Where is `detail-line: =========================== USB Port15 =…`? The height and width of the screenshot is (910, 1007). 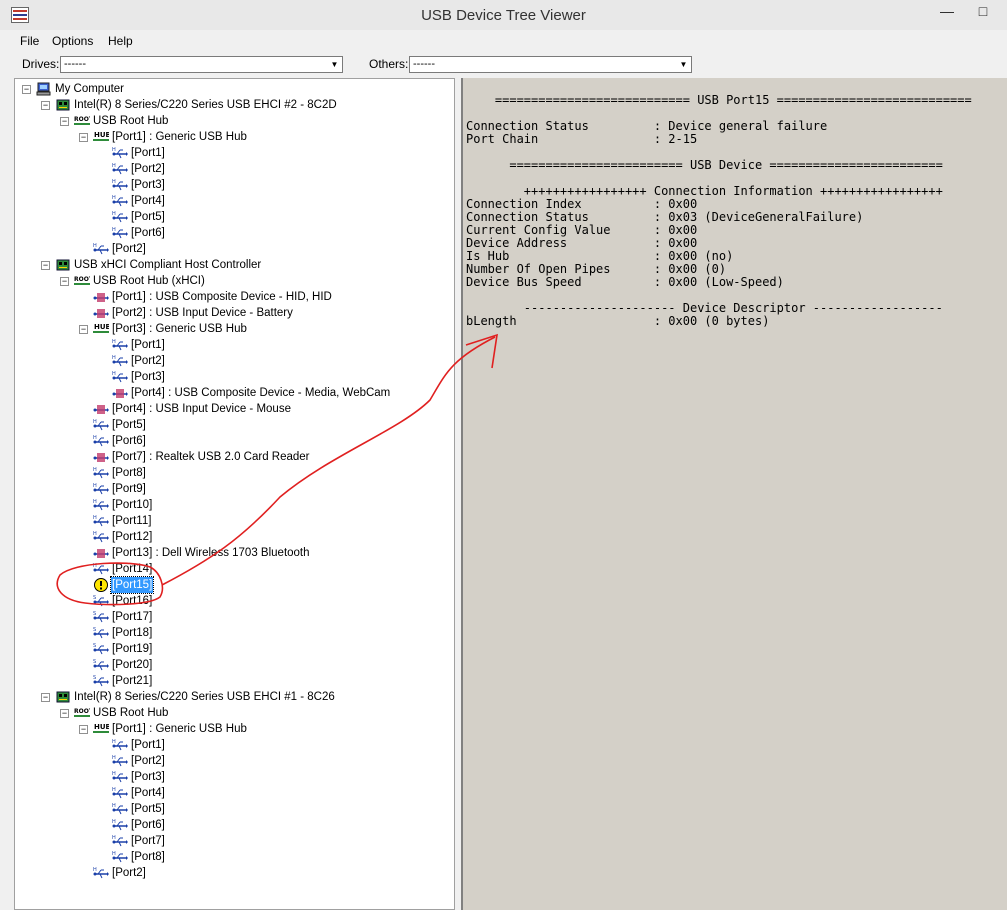 detail-line: =========================== USB Port15 =… is located at coordinates (719, 100).